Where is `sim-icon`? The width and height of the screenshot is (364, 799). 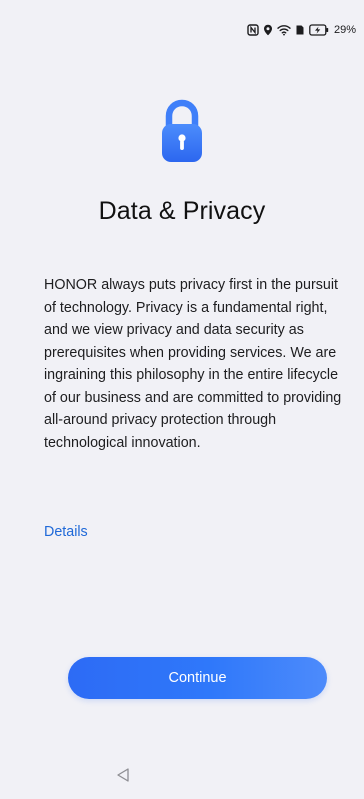 sim-icon is located at coordinates (300, 30).